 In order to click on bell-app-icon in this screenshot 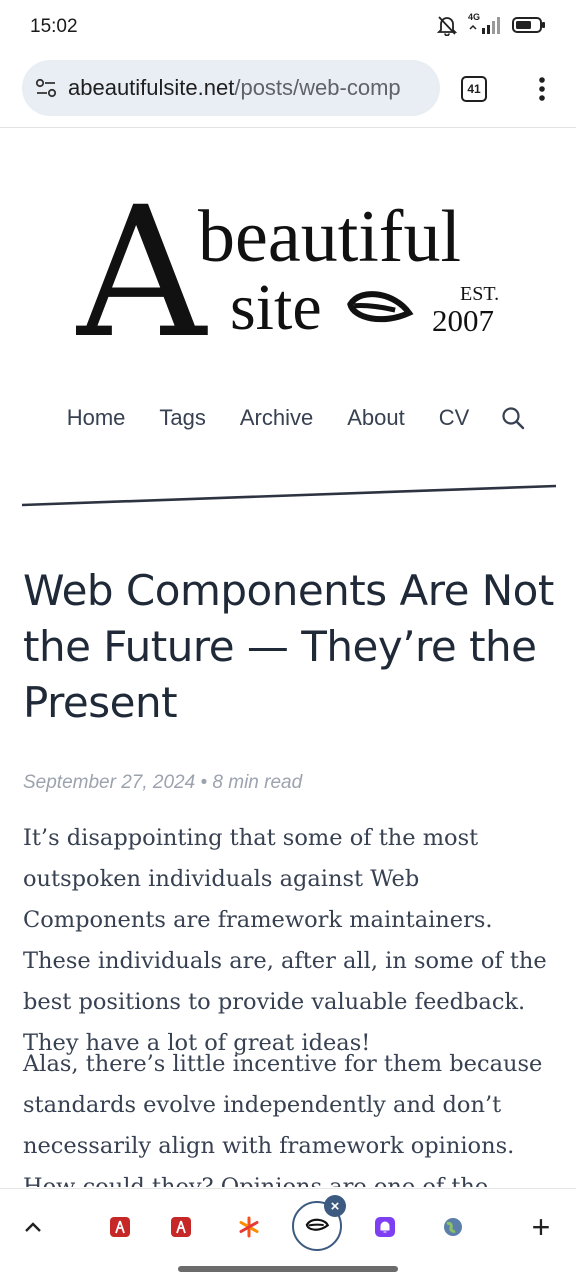, I will do `click(385, 1227)`.